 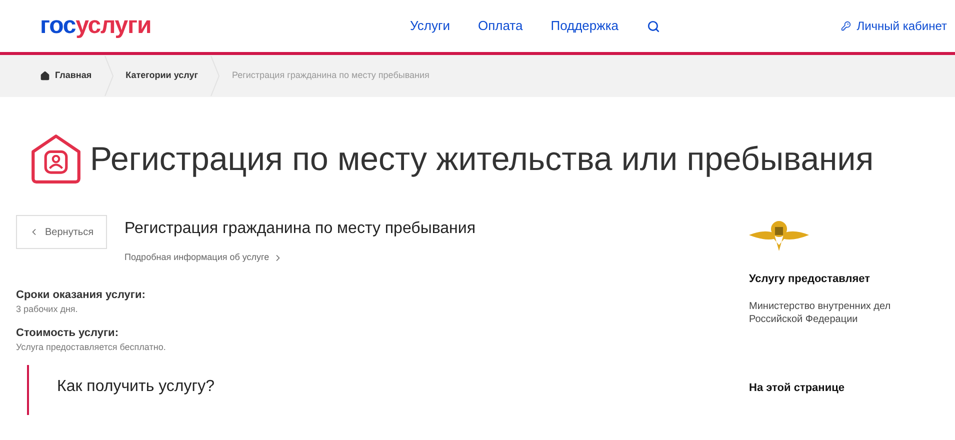 What do you see at coordinates (482, 159) in the screenshot?
I see `page-title: Регистрация по месту жительства или пребывания` at bounding box center [482, 159].